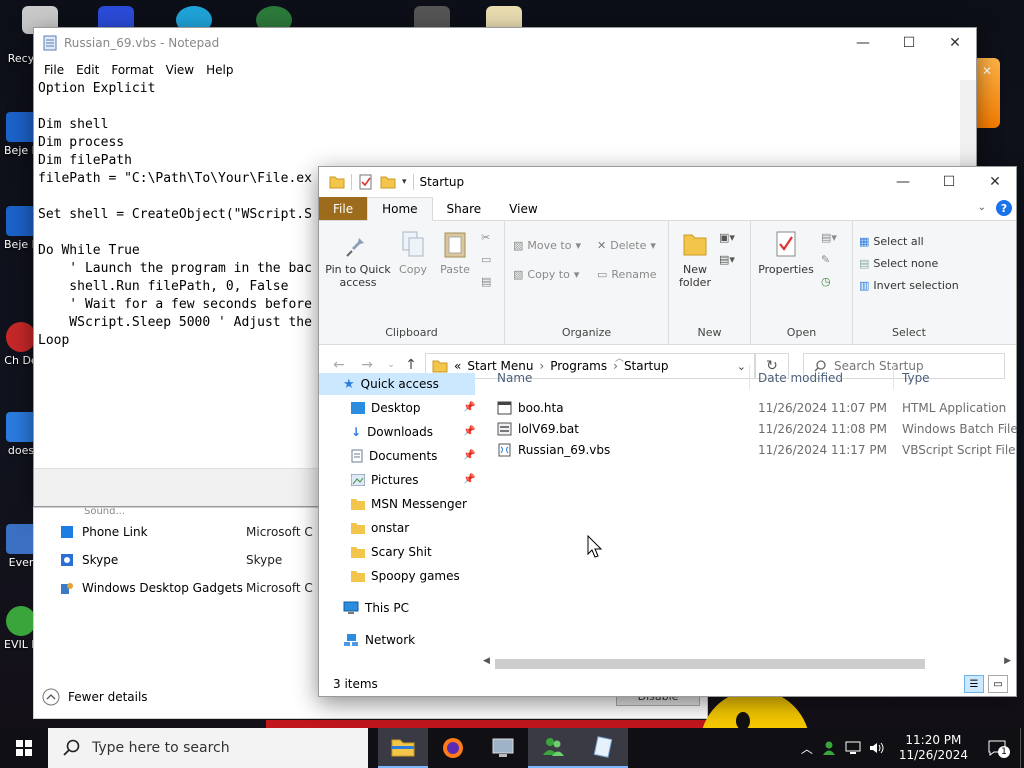 The height and width of the screenshot is (768, 1024). I want to click on horizontal-scrollbar: ◀ ▶, so click(749, 664).